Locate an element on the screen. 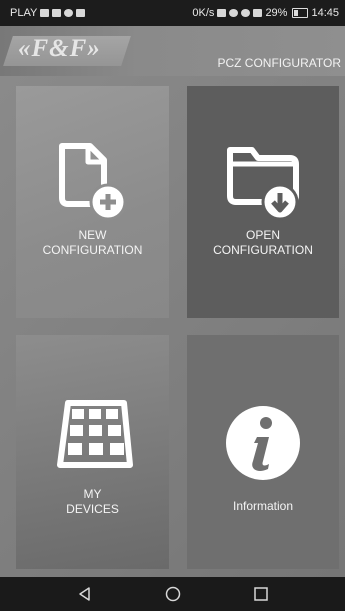  message-icon is located at coordinates (57, 13).